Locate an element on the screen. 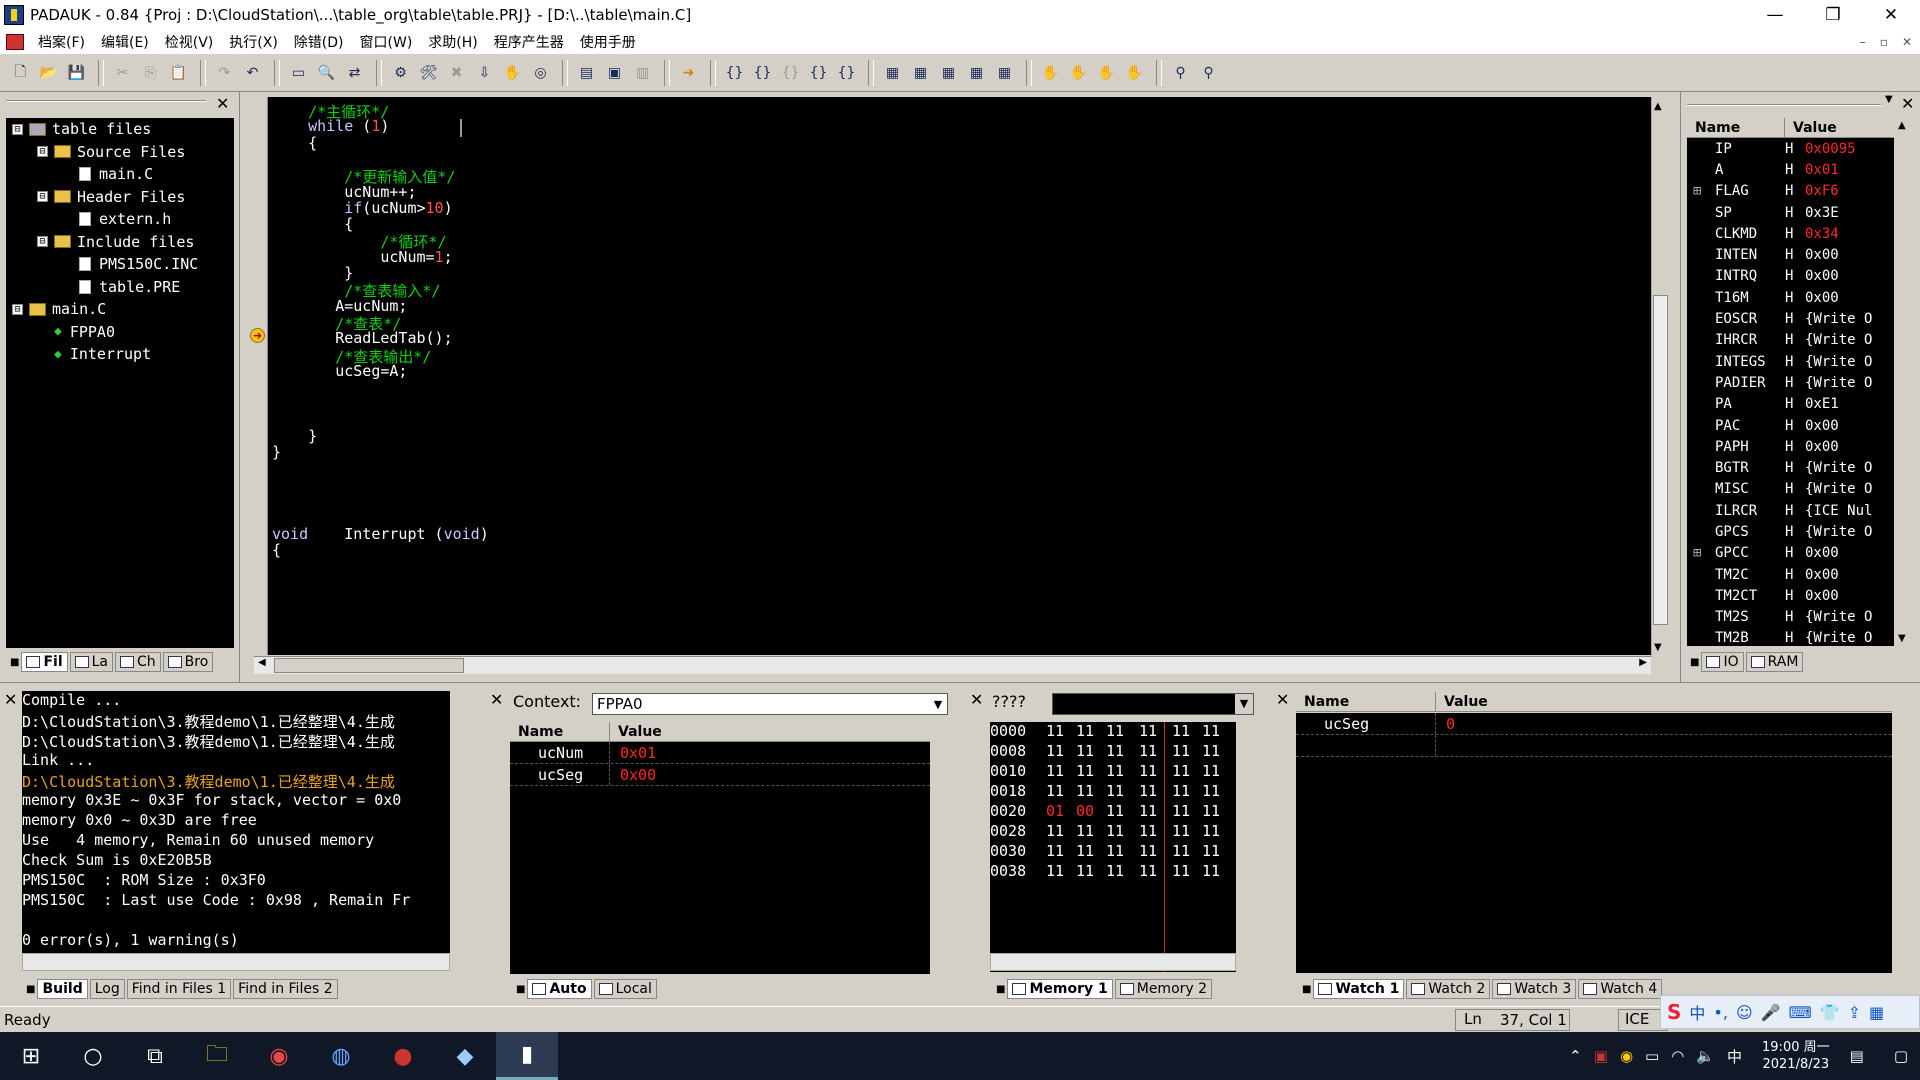 This screenshot has height=1080, width=1920. workspace-tab: Ch is located at coordinates (138, 662).